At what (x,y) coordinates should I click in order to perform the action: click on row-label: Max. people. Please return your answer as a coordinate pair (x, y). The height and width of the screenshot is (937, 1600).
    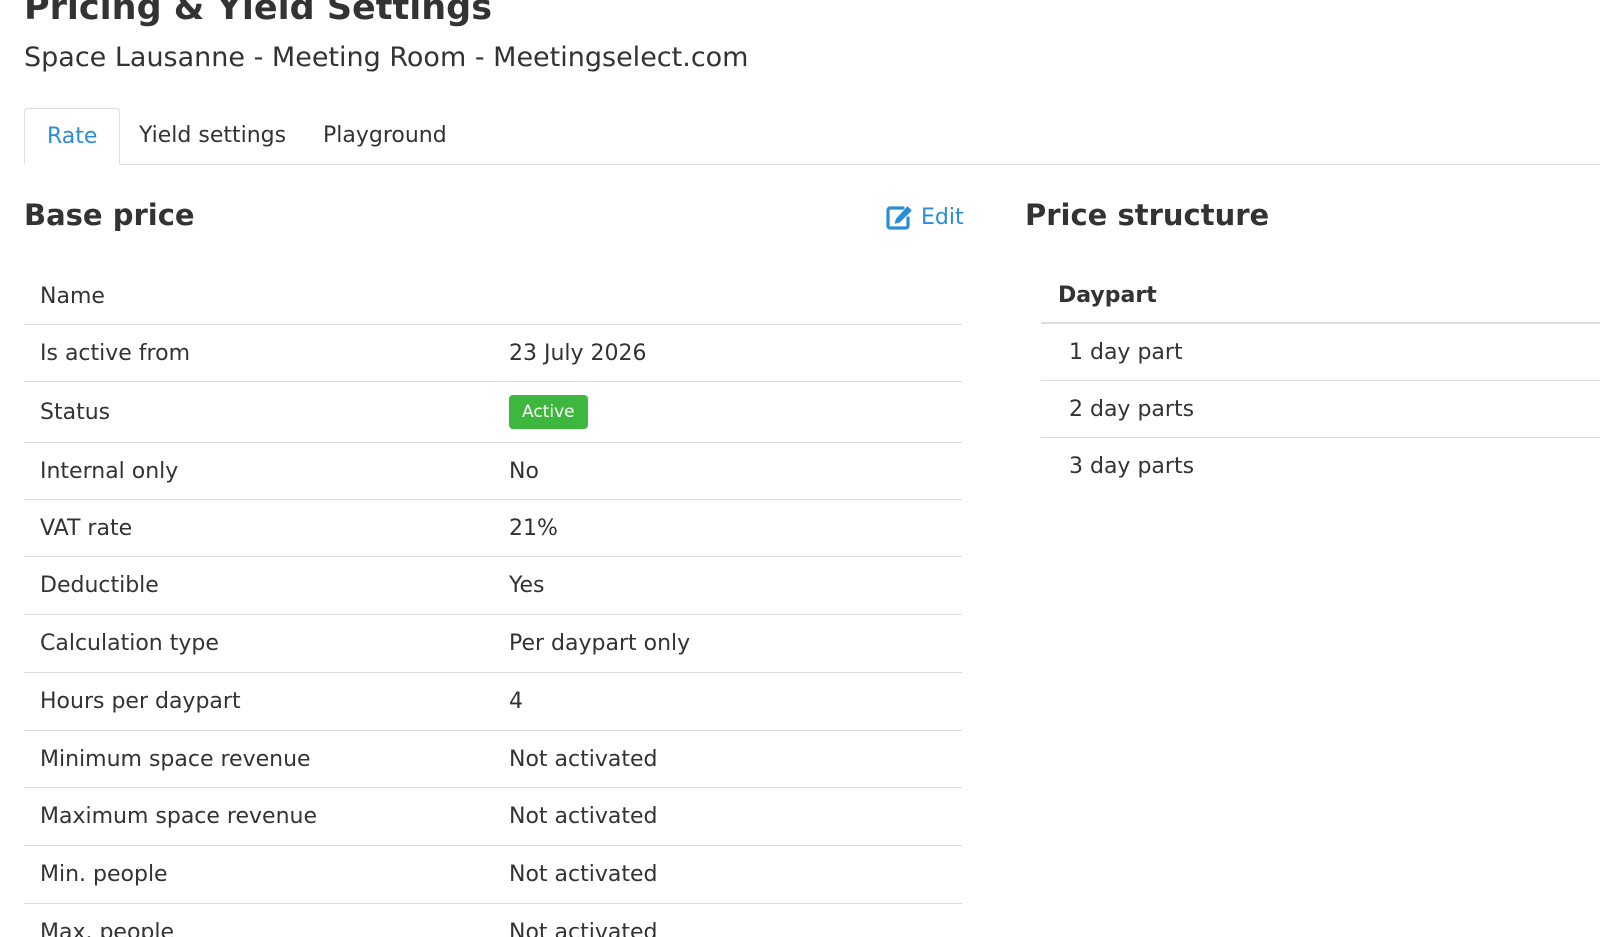
    Looking at the image, I should click on (107, 928).